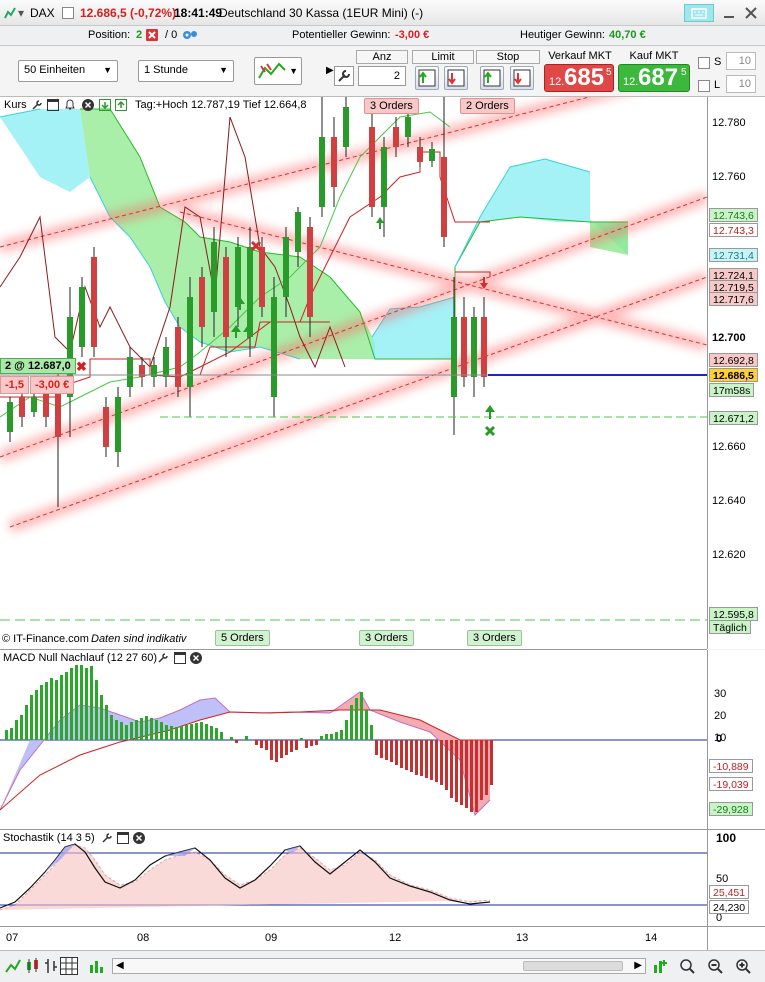 The image size is (765, 982). I want to click on stochastic-canvas, so click(353, 877).